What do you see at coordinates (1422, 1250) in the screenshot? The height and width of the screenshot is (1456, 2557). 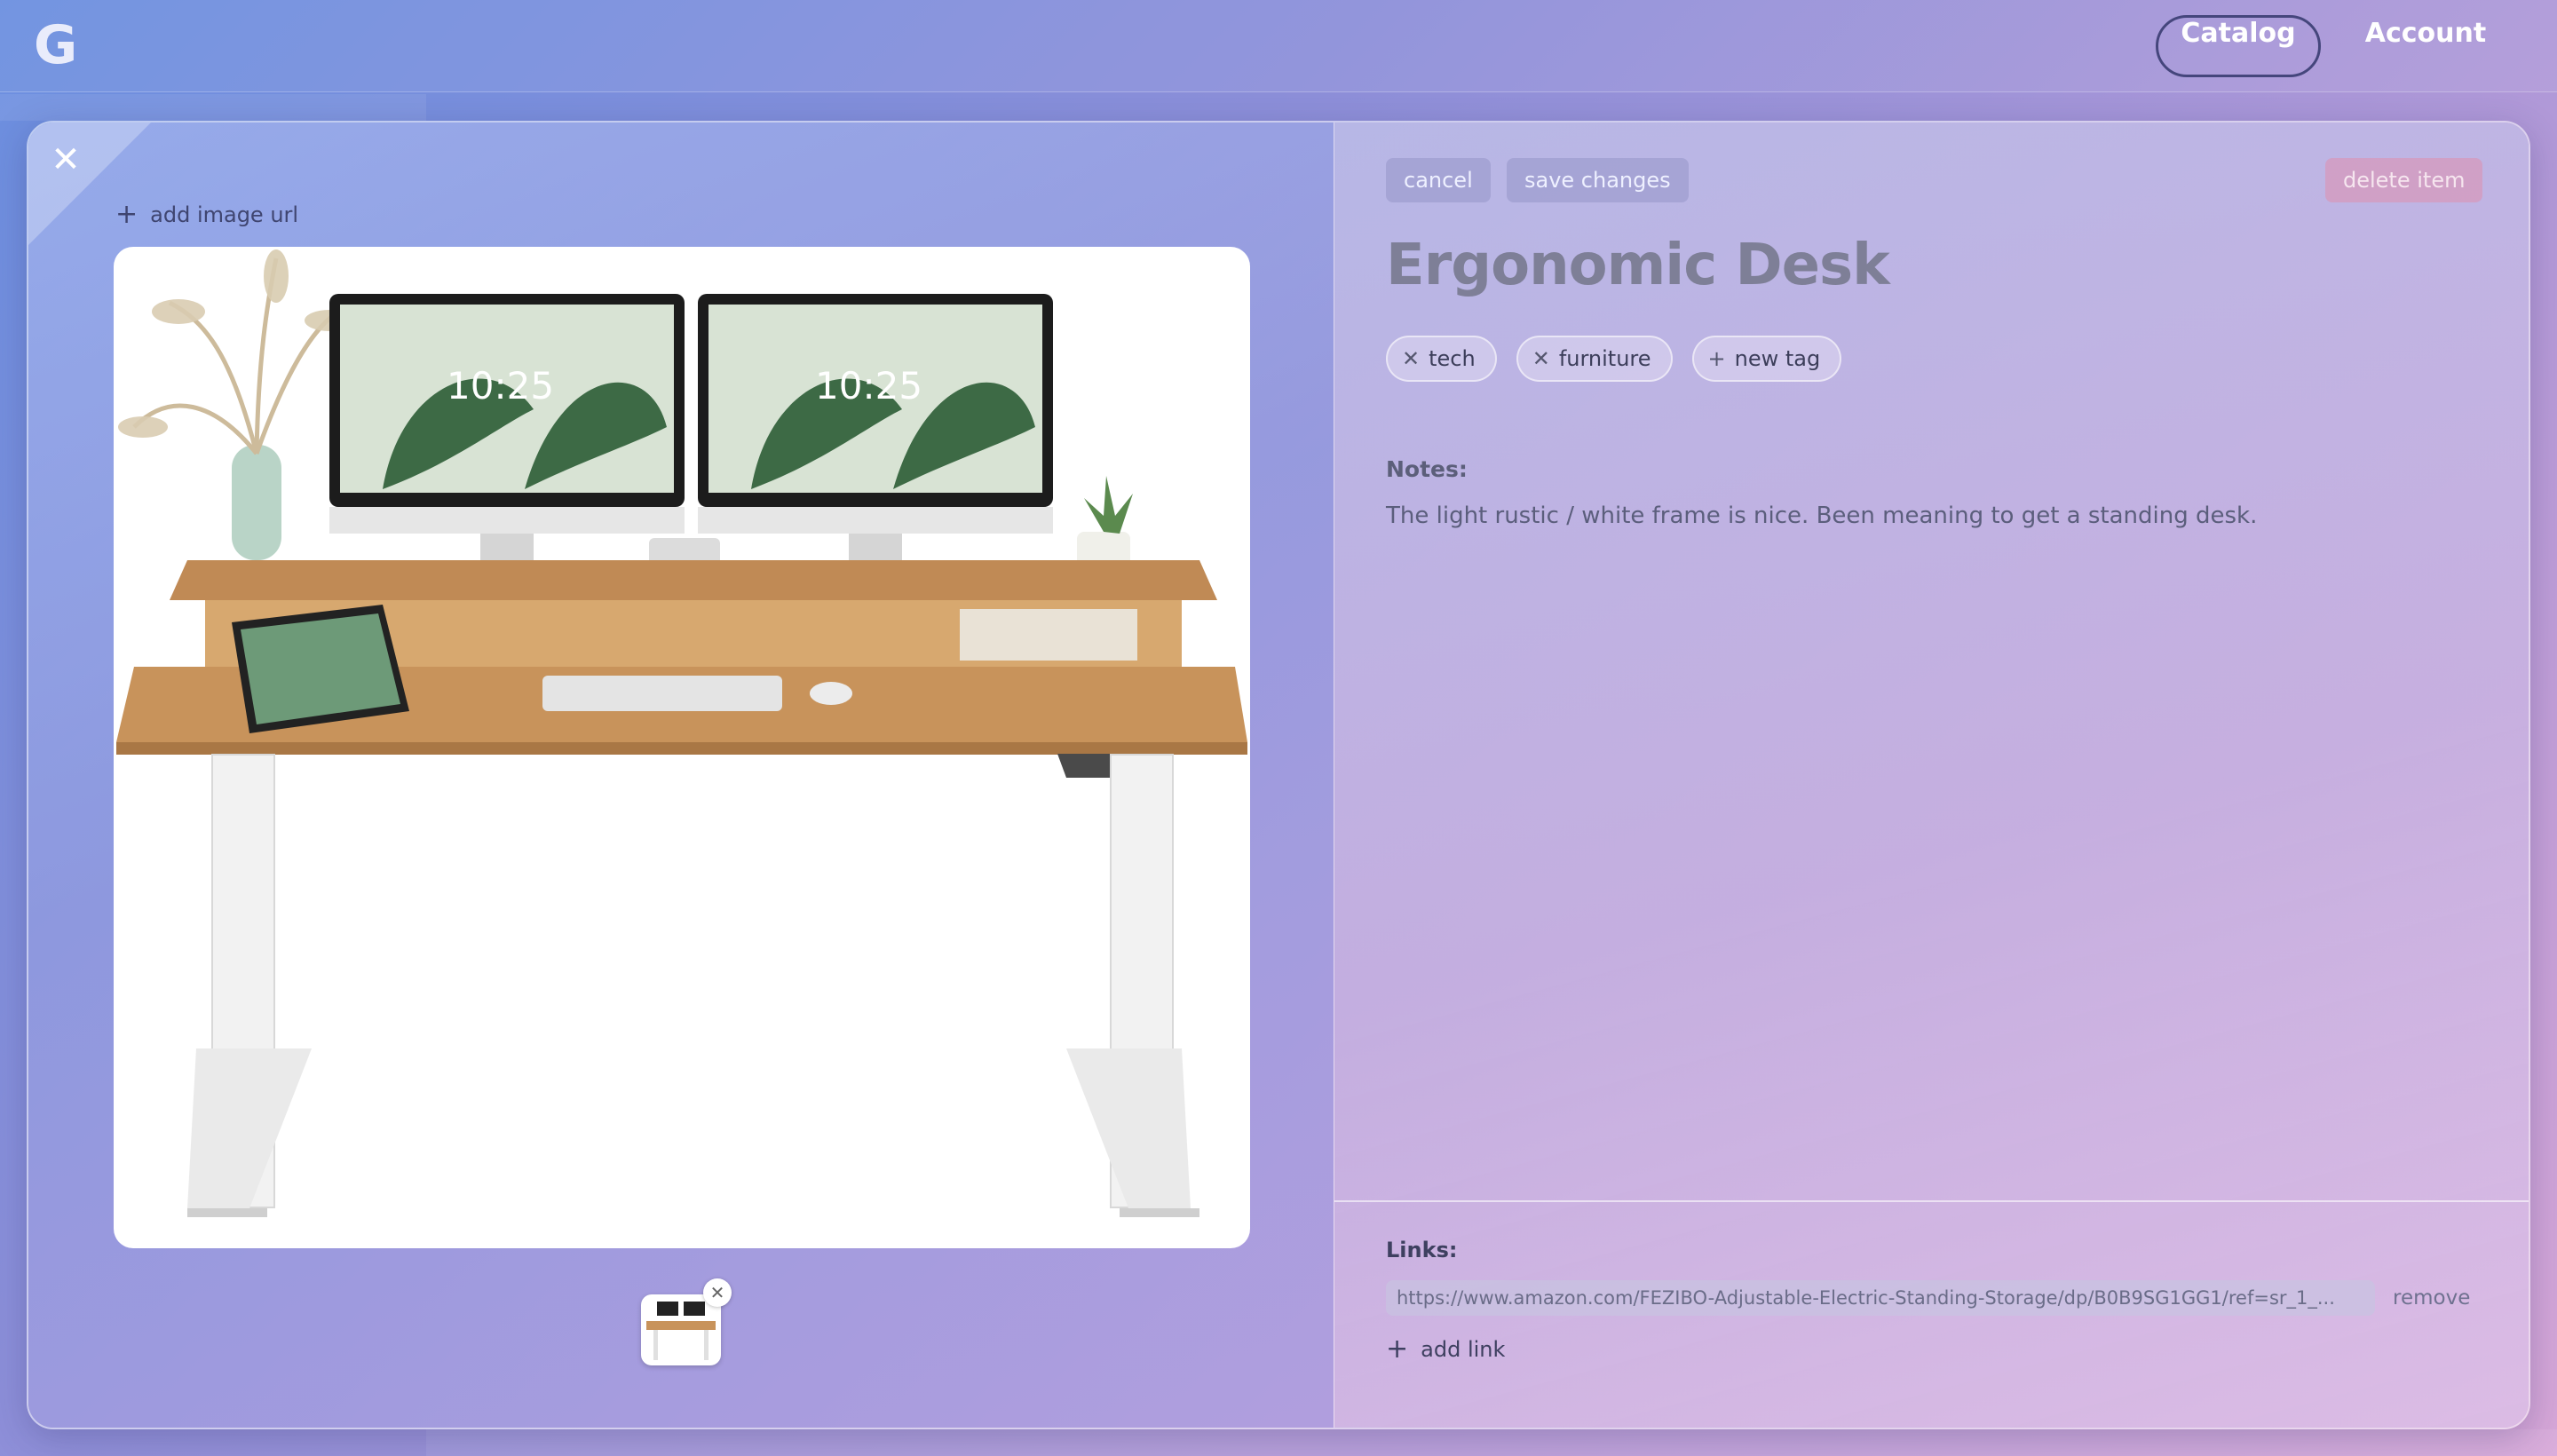 I see `links-label: Links:` at bounding box center [1422, 1250].